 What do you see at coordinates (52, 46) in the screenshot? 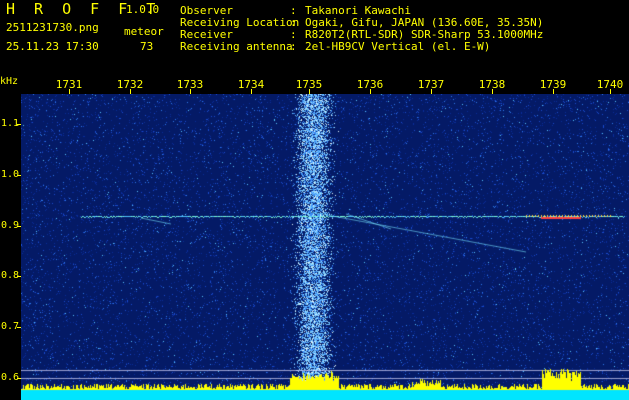
I see `timestamp: 25.11.23 17:30` at bounding box center [52, 46].